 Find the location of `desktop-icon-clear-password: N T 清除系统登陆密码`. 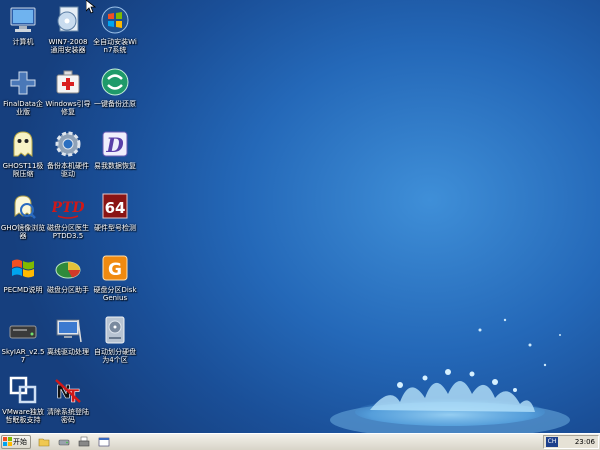

desktop-icon-clear-password: N T 清除系统登陆密码 is located at coordinates (68, 399).